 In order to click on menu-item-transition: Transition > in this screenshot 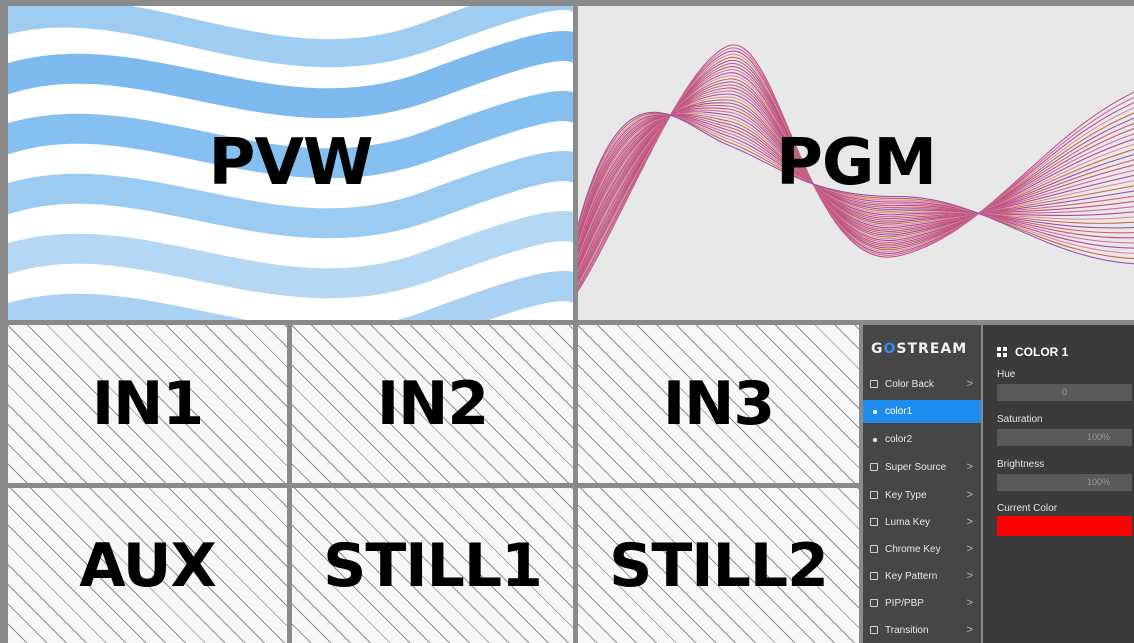, I will do `click(922, 630)`.